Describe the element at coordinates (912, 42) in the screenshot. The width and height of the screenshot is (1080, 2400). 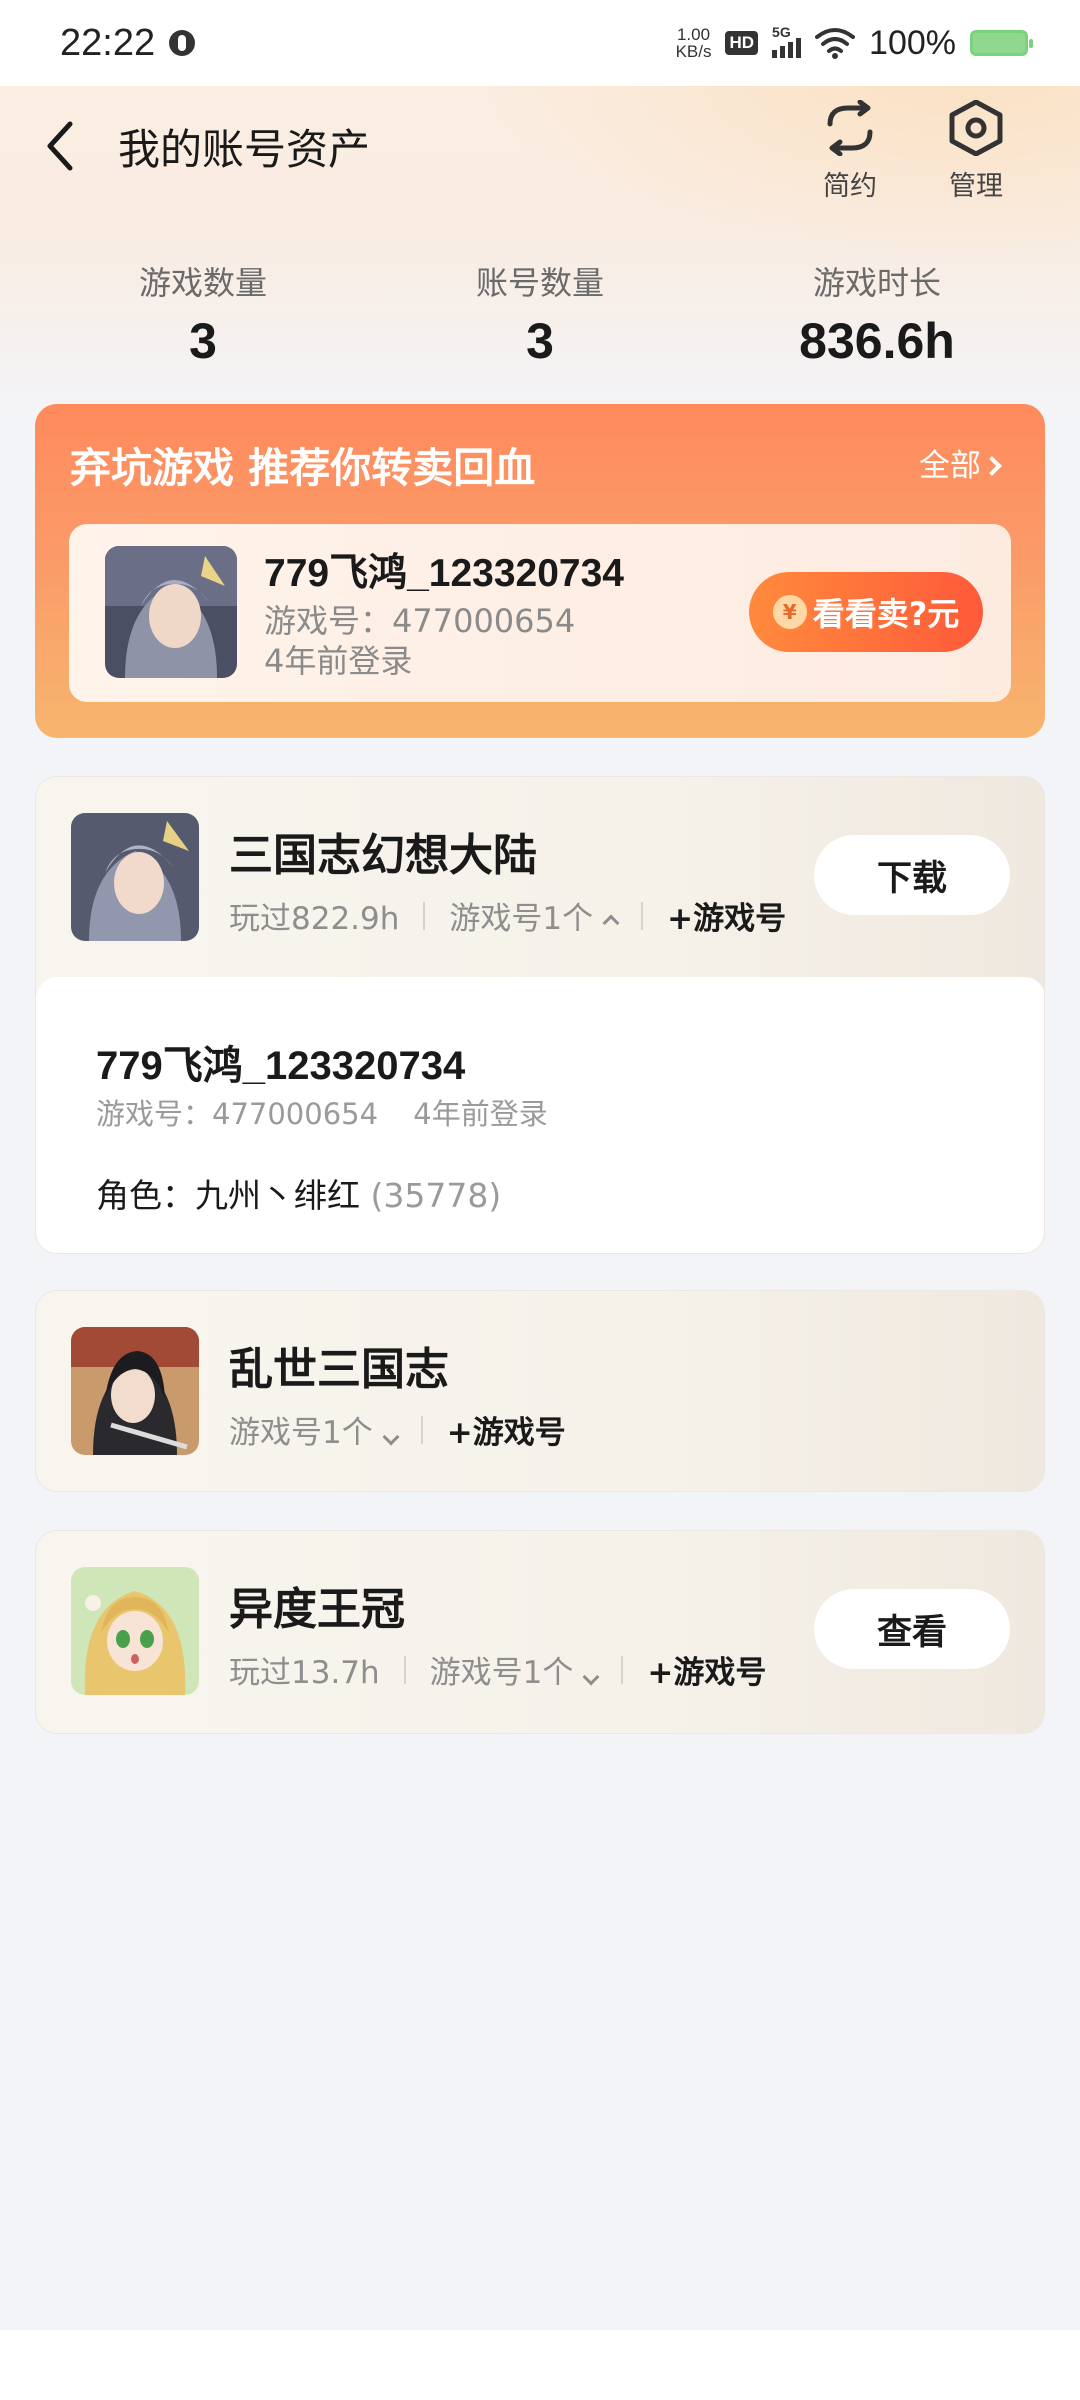
I see `battery-percent: 100%` at that location.